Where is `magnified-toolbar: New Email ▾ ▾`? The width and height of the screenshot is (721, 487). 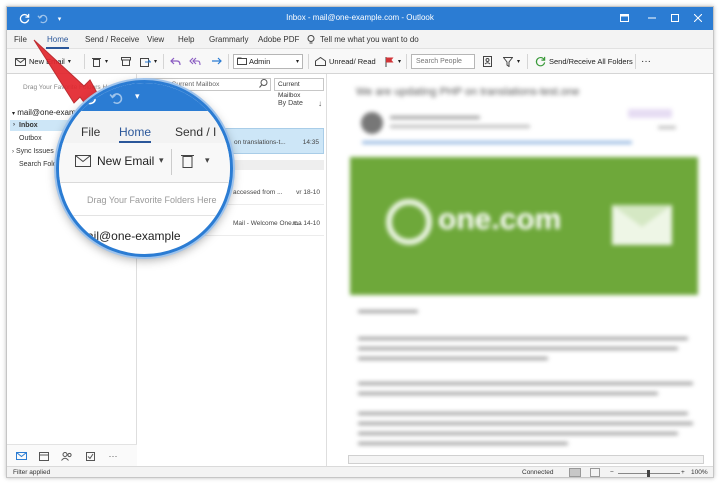 magnified-toolbar: New Email ▾ ▾ is located at coordinates (144, 163).